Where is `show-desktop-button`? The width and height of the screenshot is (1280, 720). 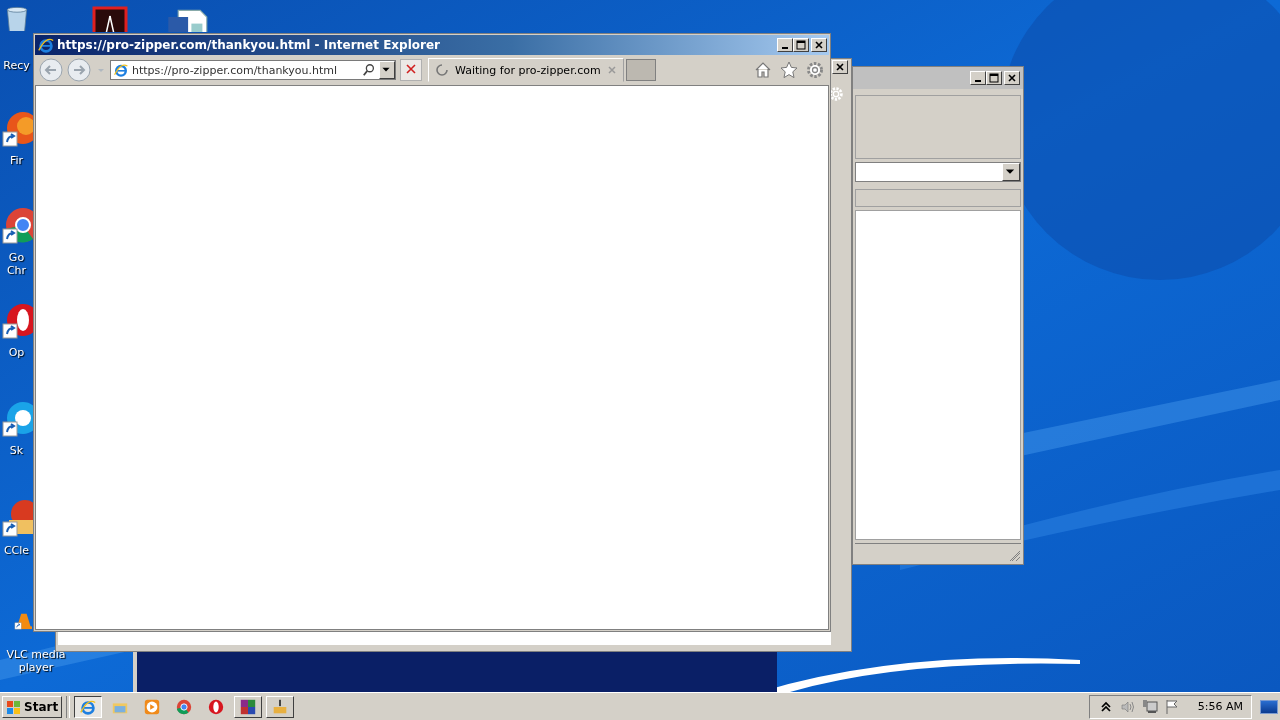
show-desktop-button is located at coordinates (1269, 706).